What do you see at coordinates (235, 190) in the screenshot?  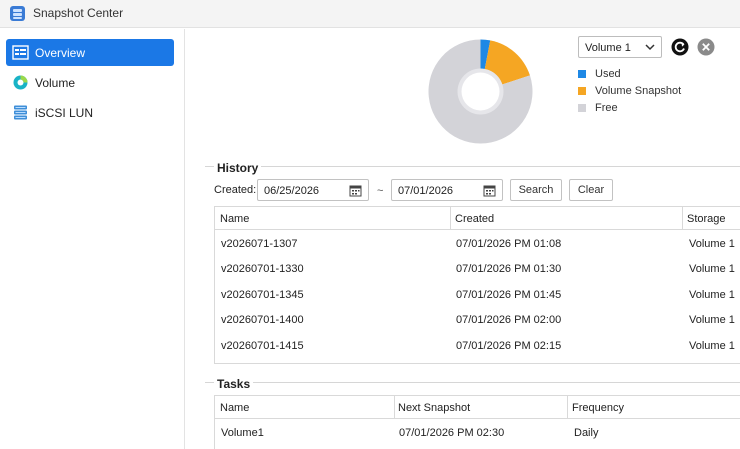 I see `created-label: Created:` at bounding box center [235, 190].